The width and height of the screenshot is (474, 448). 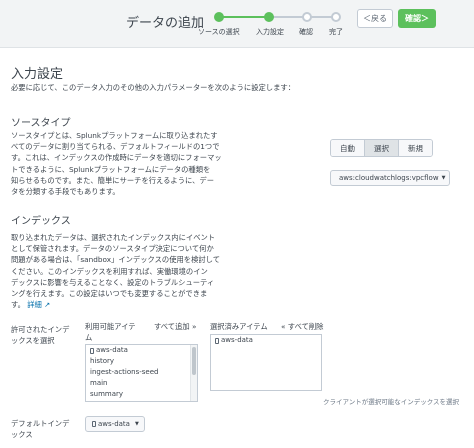 What do you see at coordinates (40, 423) in the screenshot?
I see `label-line: デフォルトインデ` at bounding box center [40, 423].